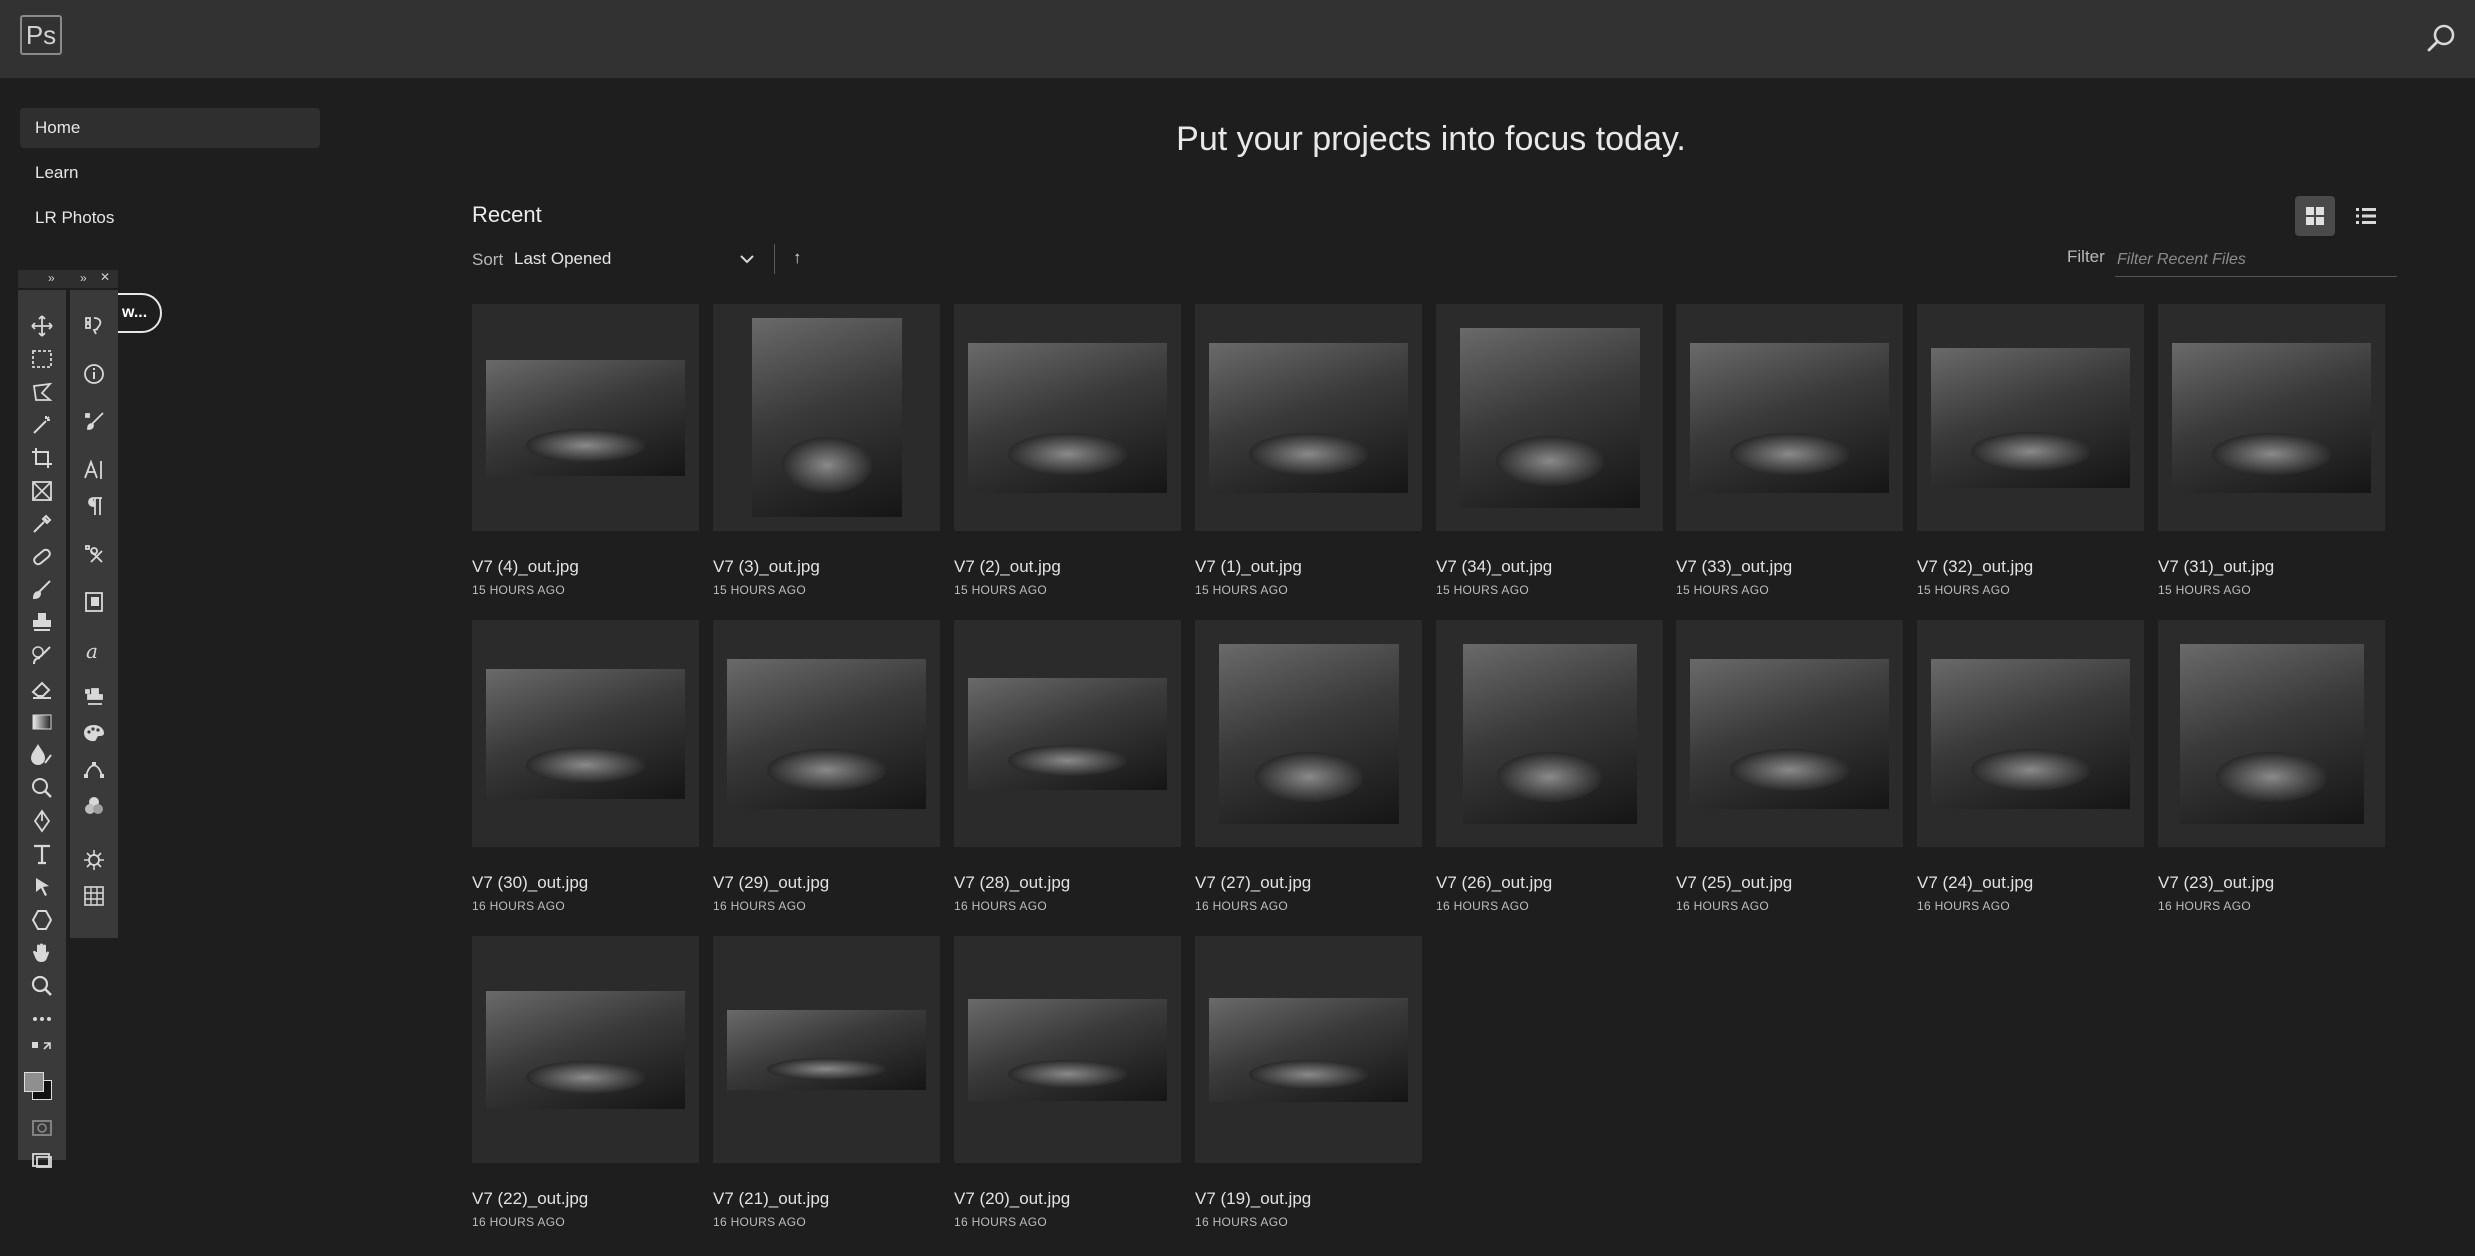 The height and width of the screenshot is (1256, 2475). I want to click on info-panel-icon, so click(94, 374).